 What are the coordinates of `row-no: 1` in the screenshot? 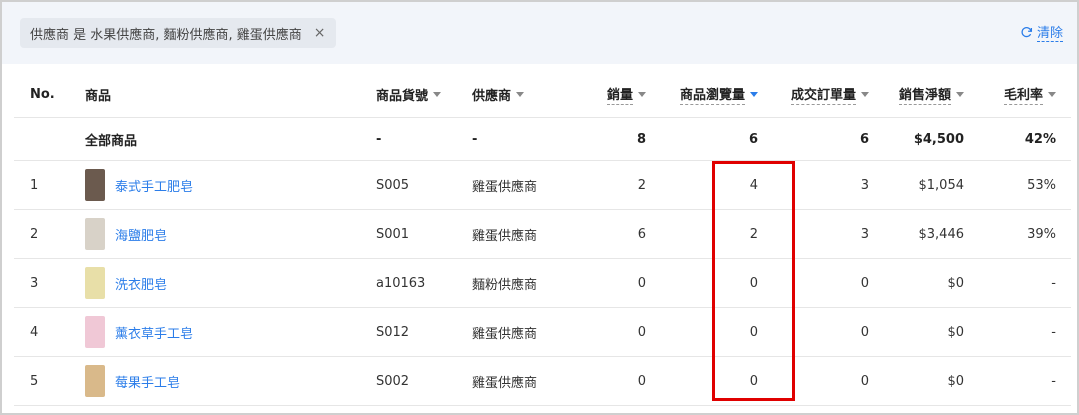 It's located at (34, 185).